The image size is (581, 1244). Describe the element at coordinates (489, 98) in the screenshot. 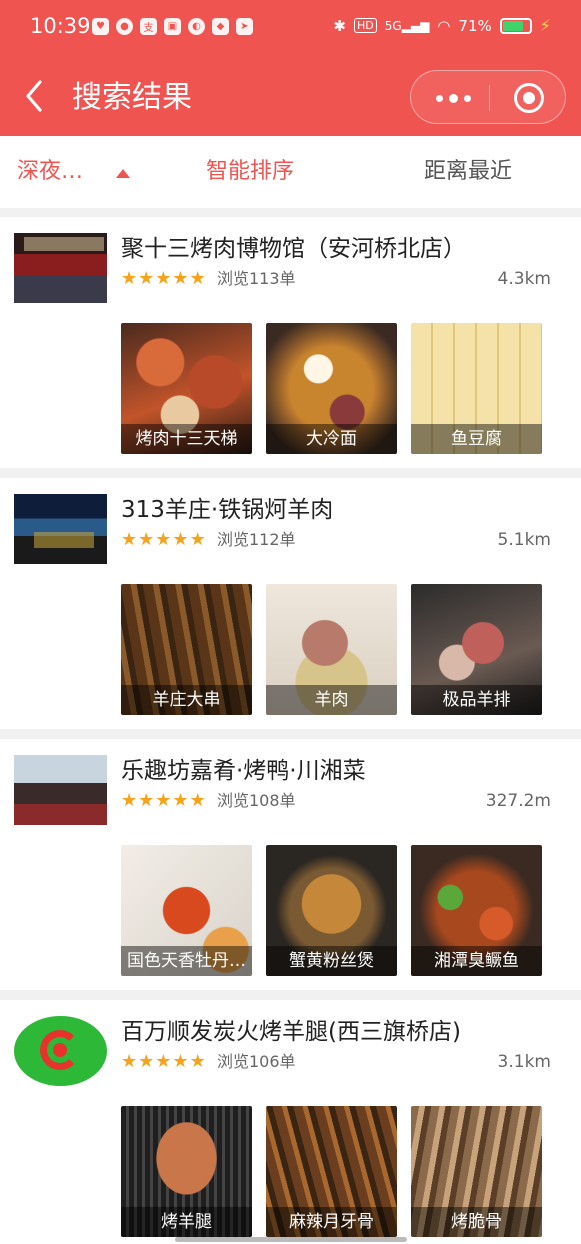

I see `capsule-divider` at that location.